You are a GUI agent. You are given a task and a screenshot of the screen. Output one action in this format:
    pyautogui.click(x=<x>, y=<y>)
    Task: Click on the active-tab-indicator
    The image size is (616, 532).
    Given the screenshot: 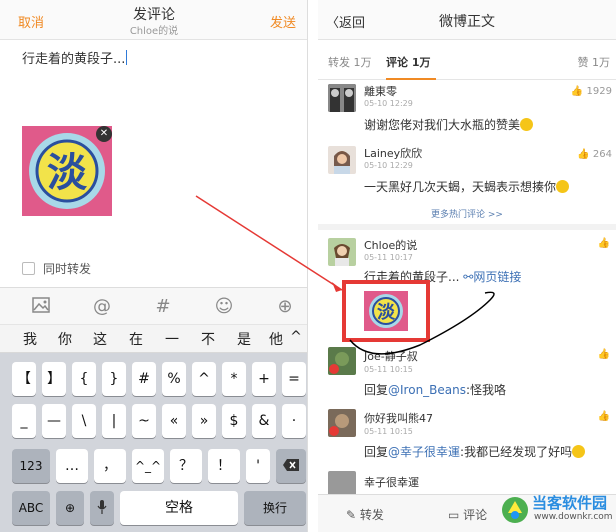 What is the action you would take?
    pyautogui.click(x=411, y=79)
    